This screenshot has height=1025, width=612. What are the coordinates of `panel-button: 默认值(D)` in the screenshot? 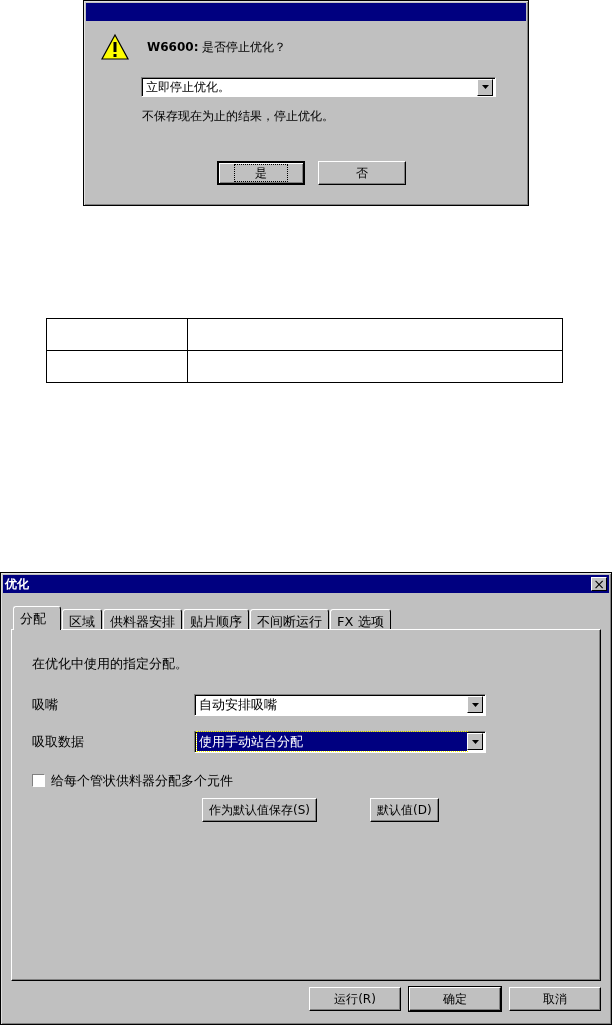 It's located at (404, 810).